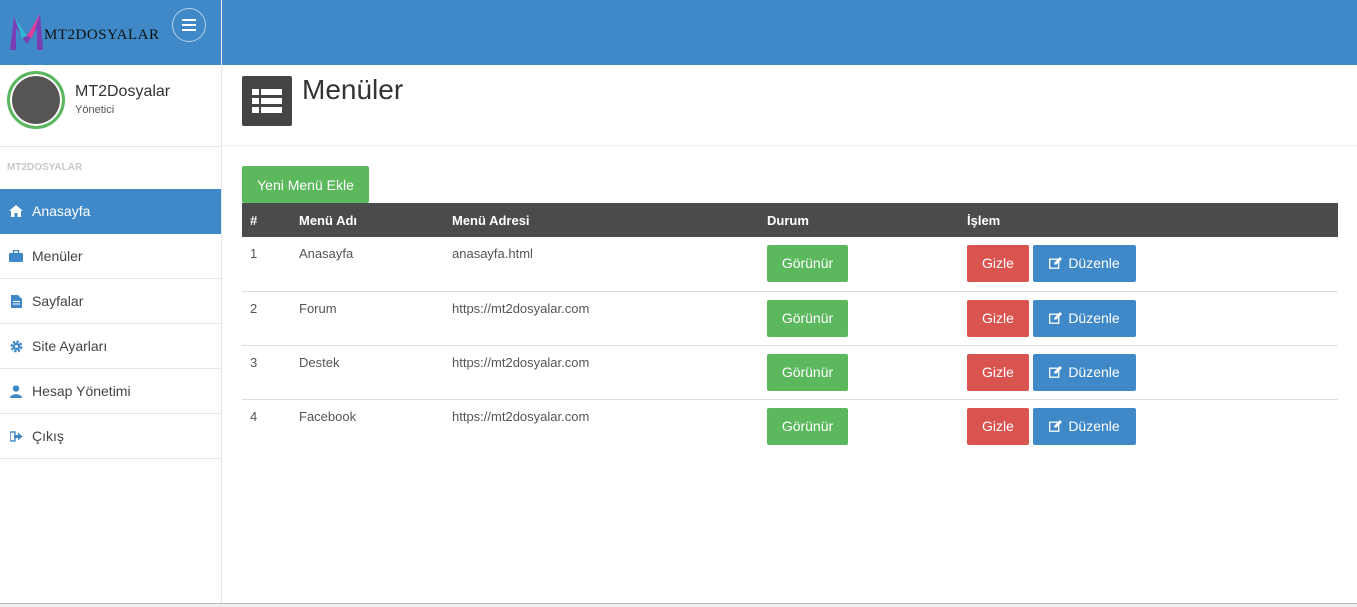 The width and height of the screenshot is (1357, 607). I want to click on row-name: Facebook, so click(328, 416).